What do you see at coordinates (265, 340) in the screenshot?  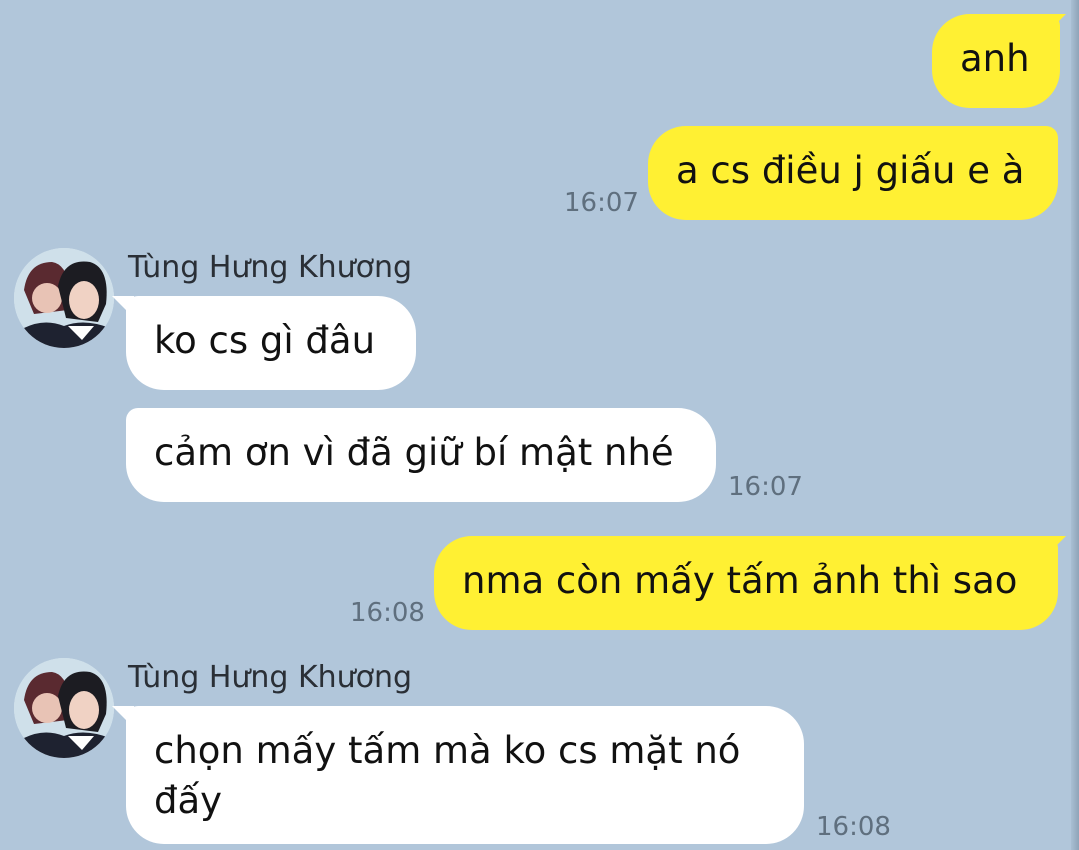 I see `message-text: ko cs gì đâu` at bounding box center [265, 340].